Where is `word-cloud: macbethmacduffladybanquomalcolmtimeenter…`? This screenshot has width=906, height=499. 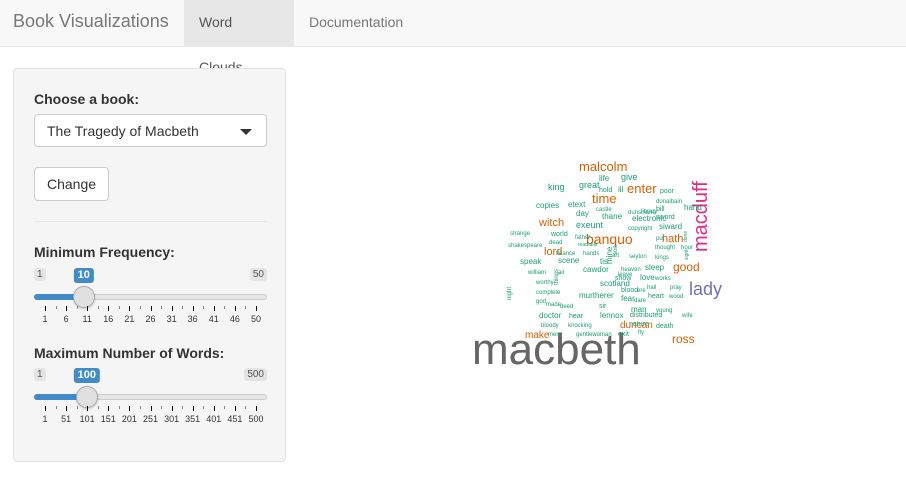
word-cloud: macbethmacduffladybanquomalcolmtimeenter… is located at coordinates (597, 266).